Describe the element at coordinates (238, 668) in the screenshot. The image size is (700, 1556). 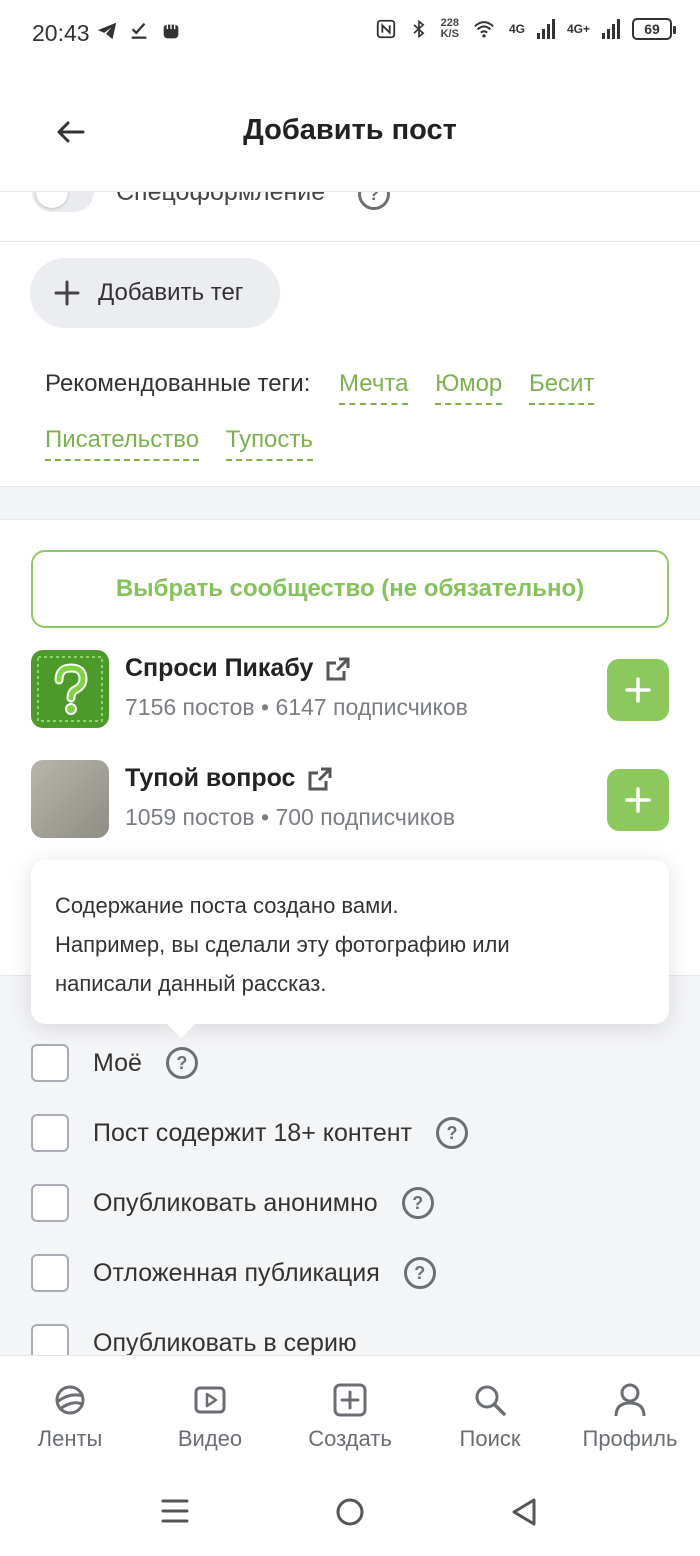
I see `community-name: Спроси Пикабу` at that location.